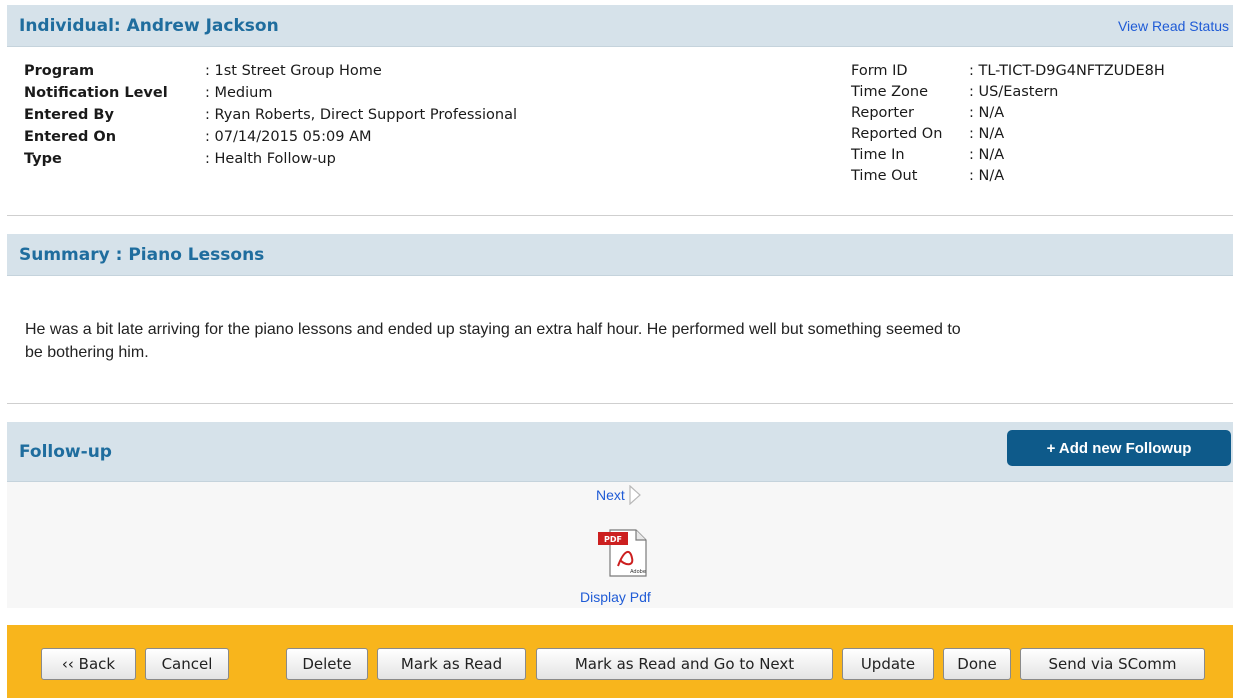  Describe the element at coordinates (59, 71) in the screenshot. I see `program-label: Program` at that location.